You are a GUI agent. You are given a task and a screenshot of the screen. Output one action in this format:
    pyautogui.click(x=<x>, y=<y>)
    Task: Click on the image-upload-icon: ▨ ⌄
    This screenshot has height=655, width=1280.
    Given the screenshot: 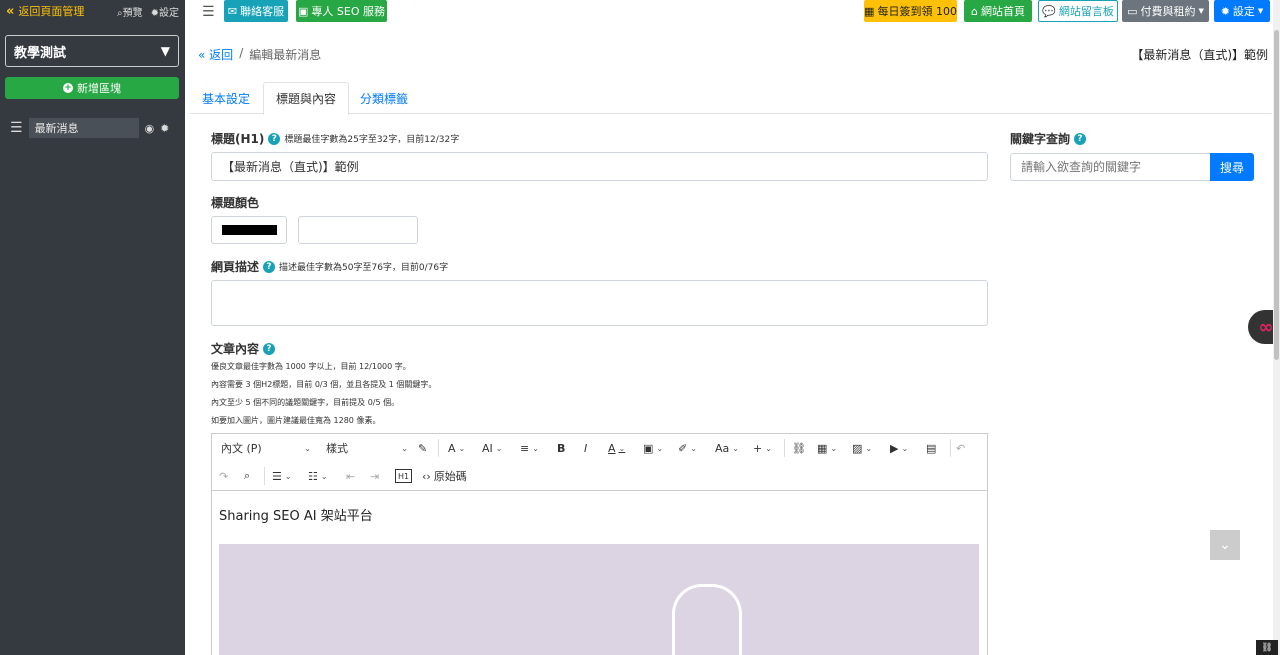 What is the action you would take?
    pyautogui.click(x=862, y=448)
    